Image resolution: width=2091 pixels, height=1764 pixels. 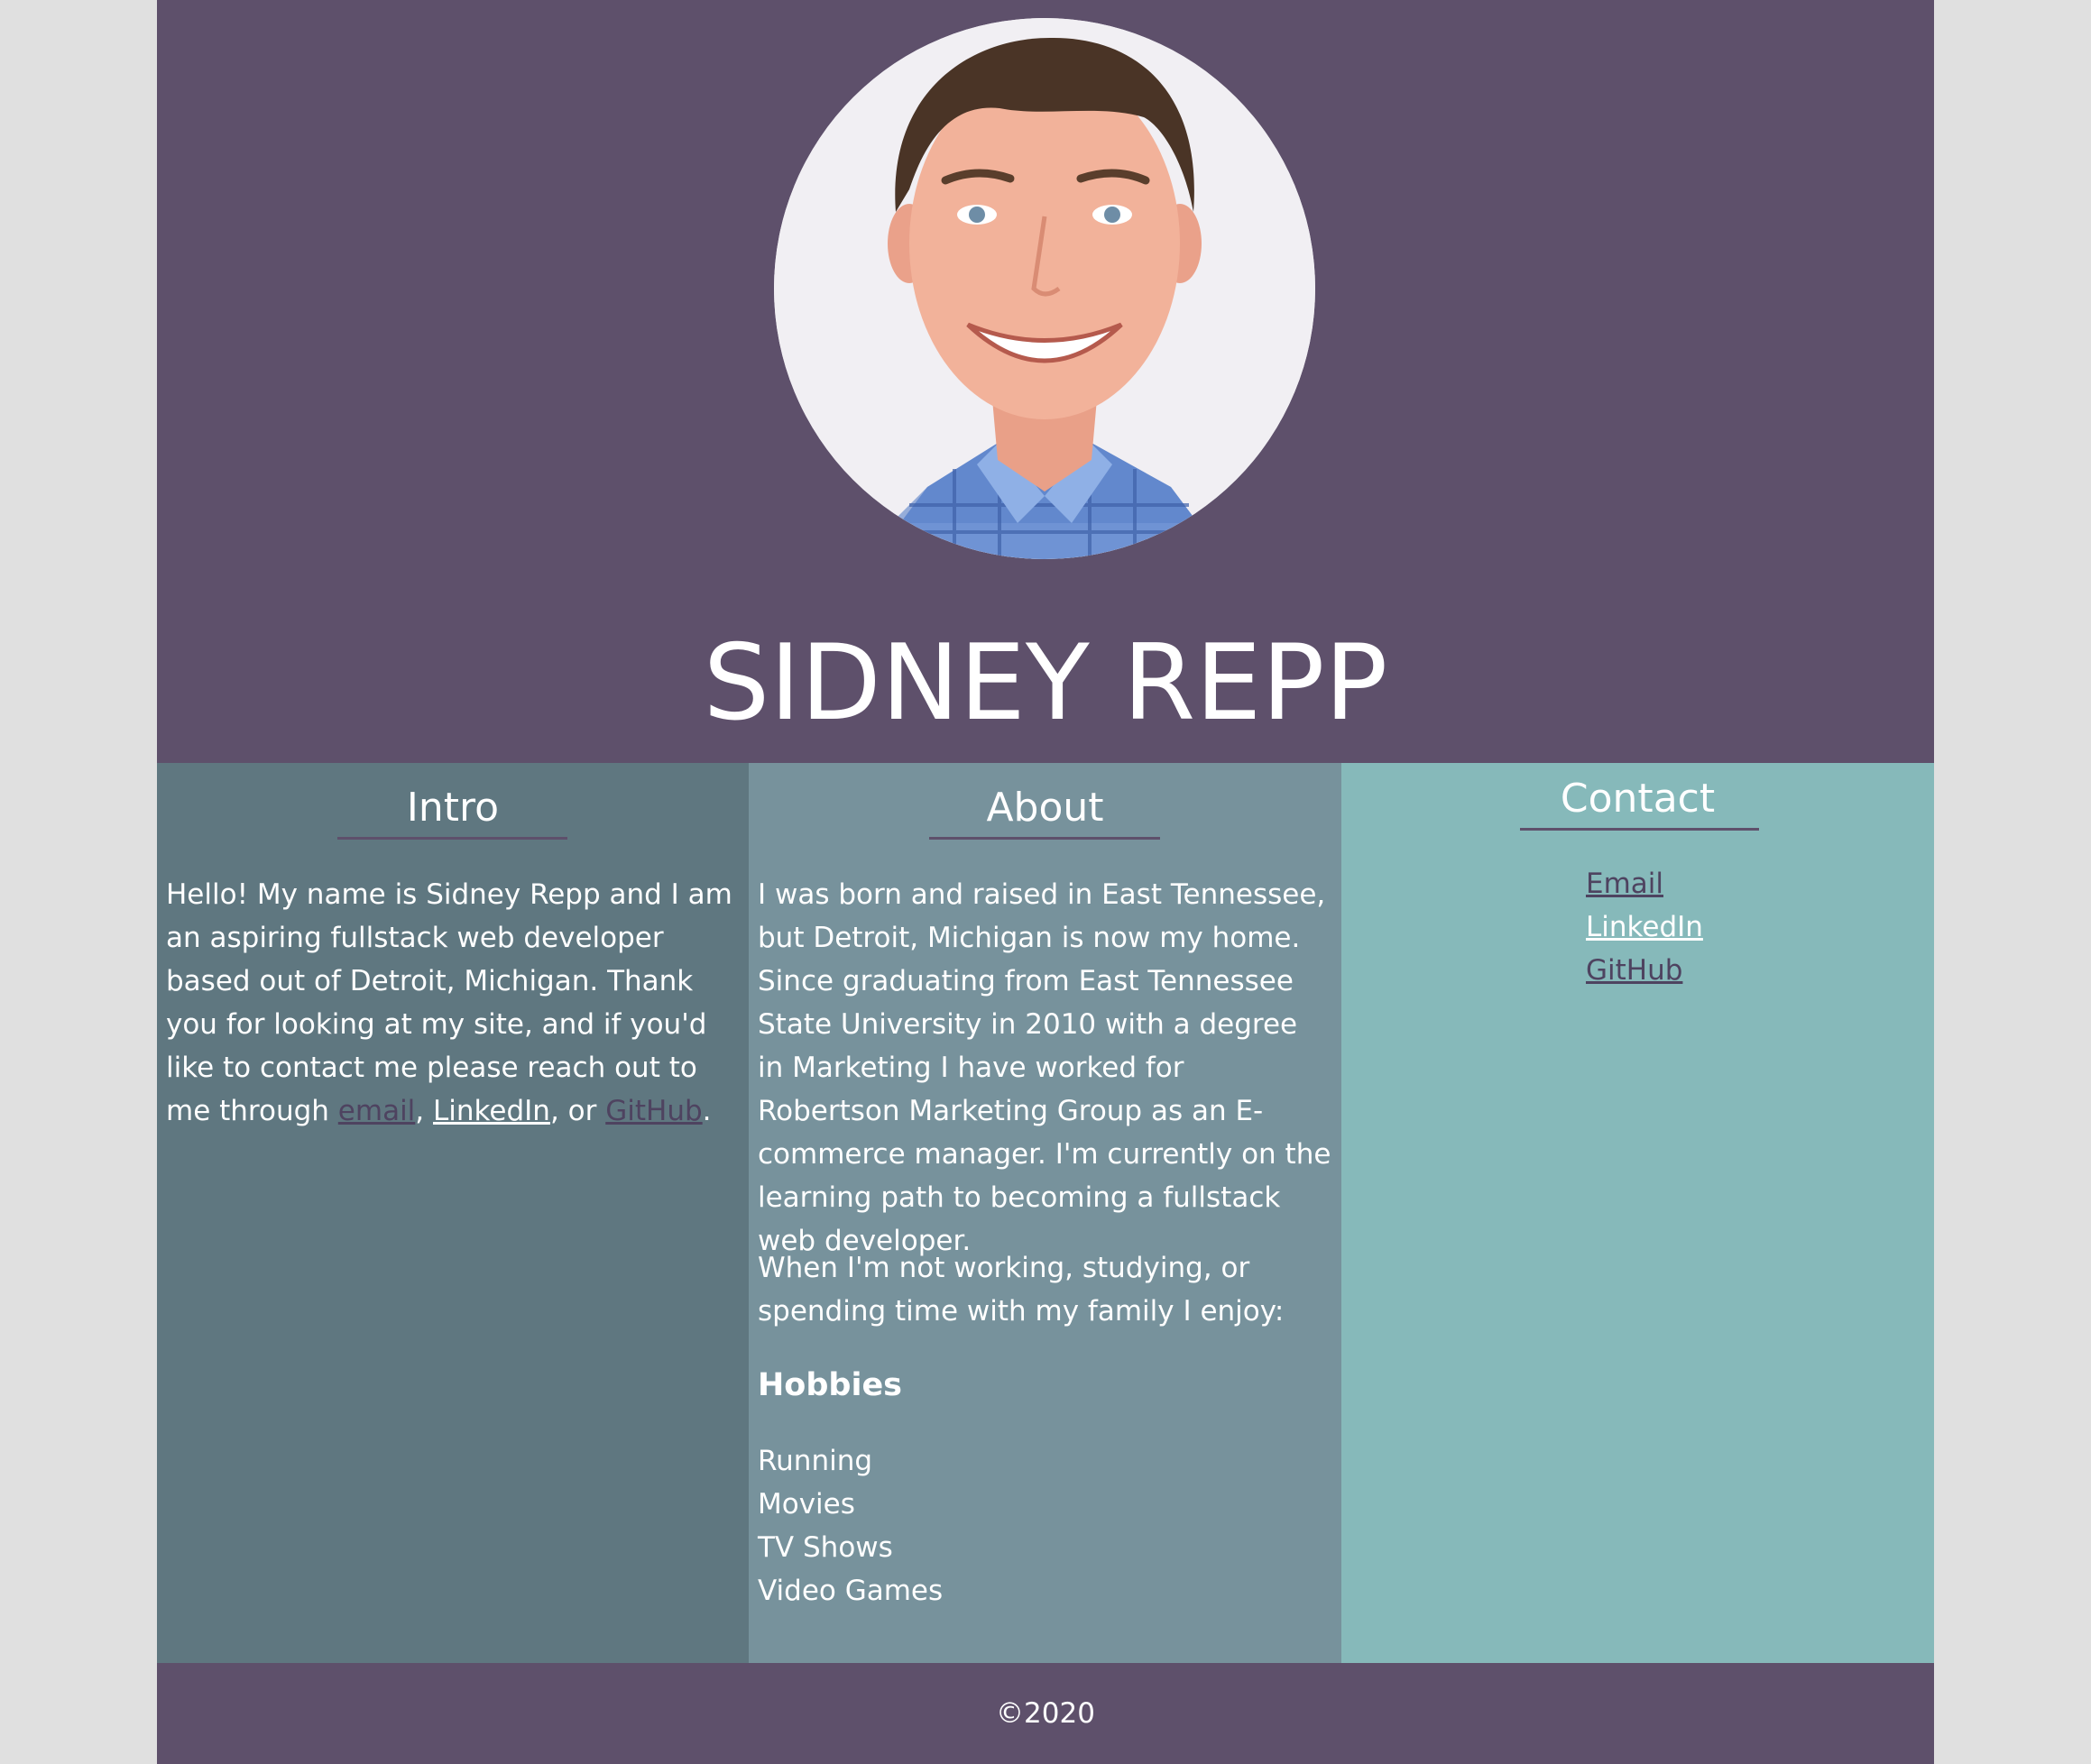 I want to click on contact-links: Email LinkedIn GitHub, so click(x=1645, y=927).